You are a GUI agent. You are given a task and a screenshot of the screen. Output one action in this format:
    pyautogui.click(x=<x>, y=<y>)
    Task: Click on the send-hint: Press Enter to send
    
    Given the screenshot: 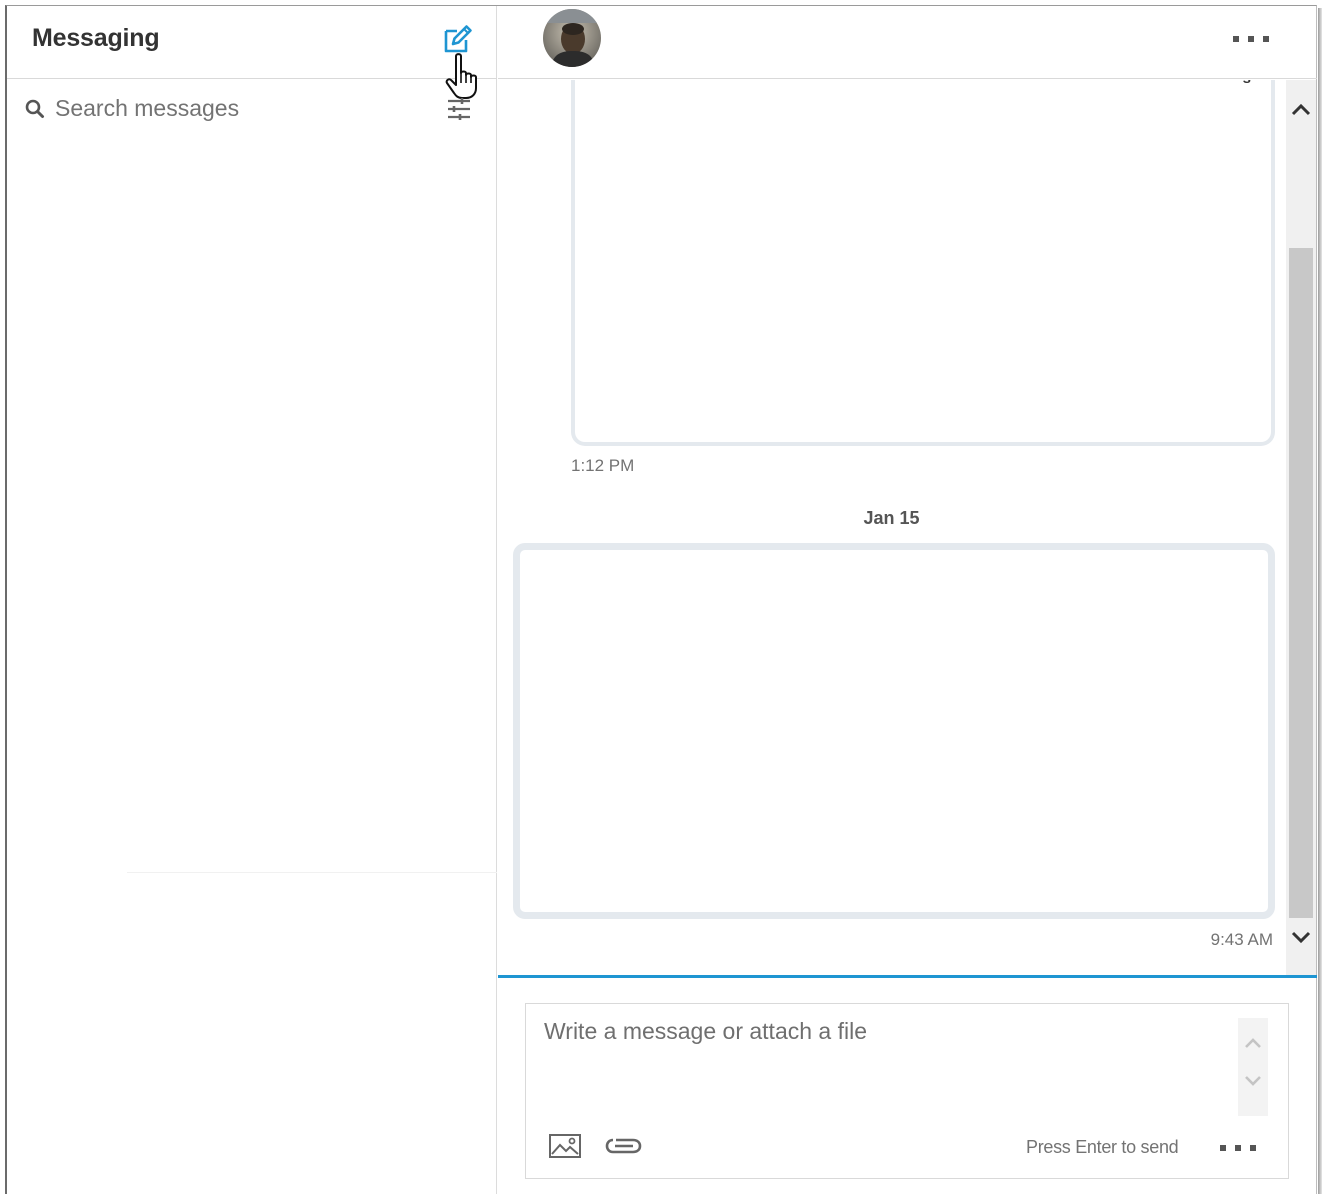 What is the action you would take?
    pyautogui.click(x=1102, y=1147)
    